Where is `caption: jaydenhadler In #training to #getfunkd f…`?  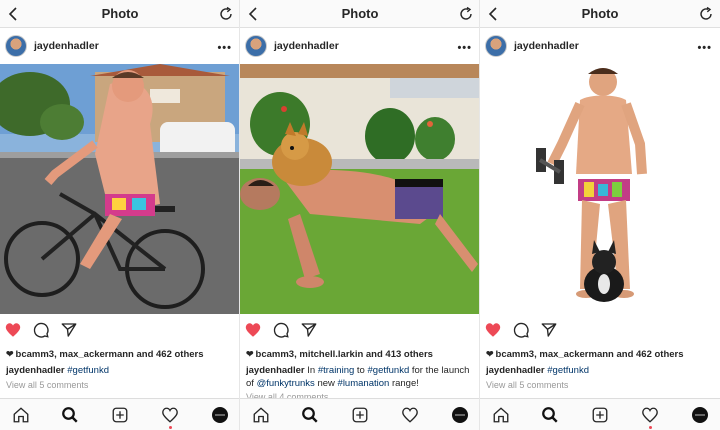
caption: jaydenhadler In #training to #getfunkd f… is located at coordinates (361, 377).